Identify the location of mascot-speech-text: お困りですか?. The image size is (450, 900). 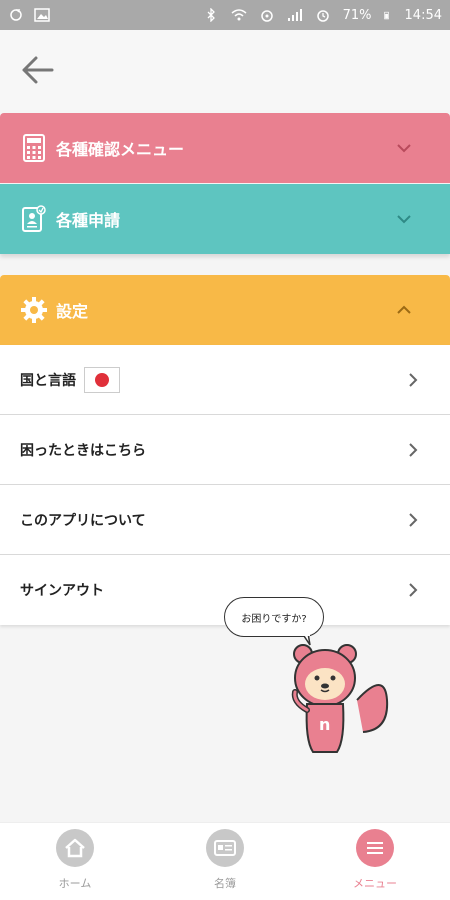
(274, 619).